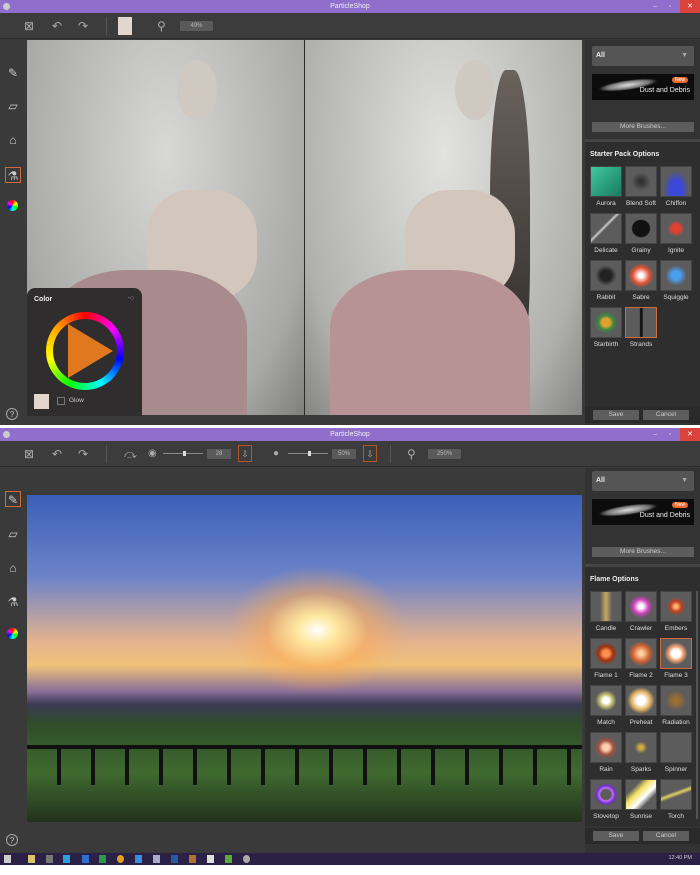  Describe the element at coordinates (31, 859) in the screenshot. I see `explorer-icon` at that location.